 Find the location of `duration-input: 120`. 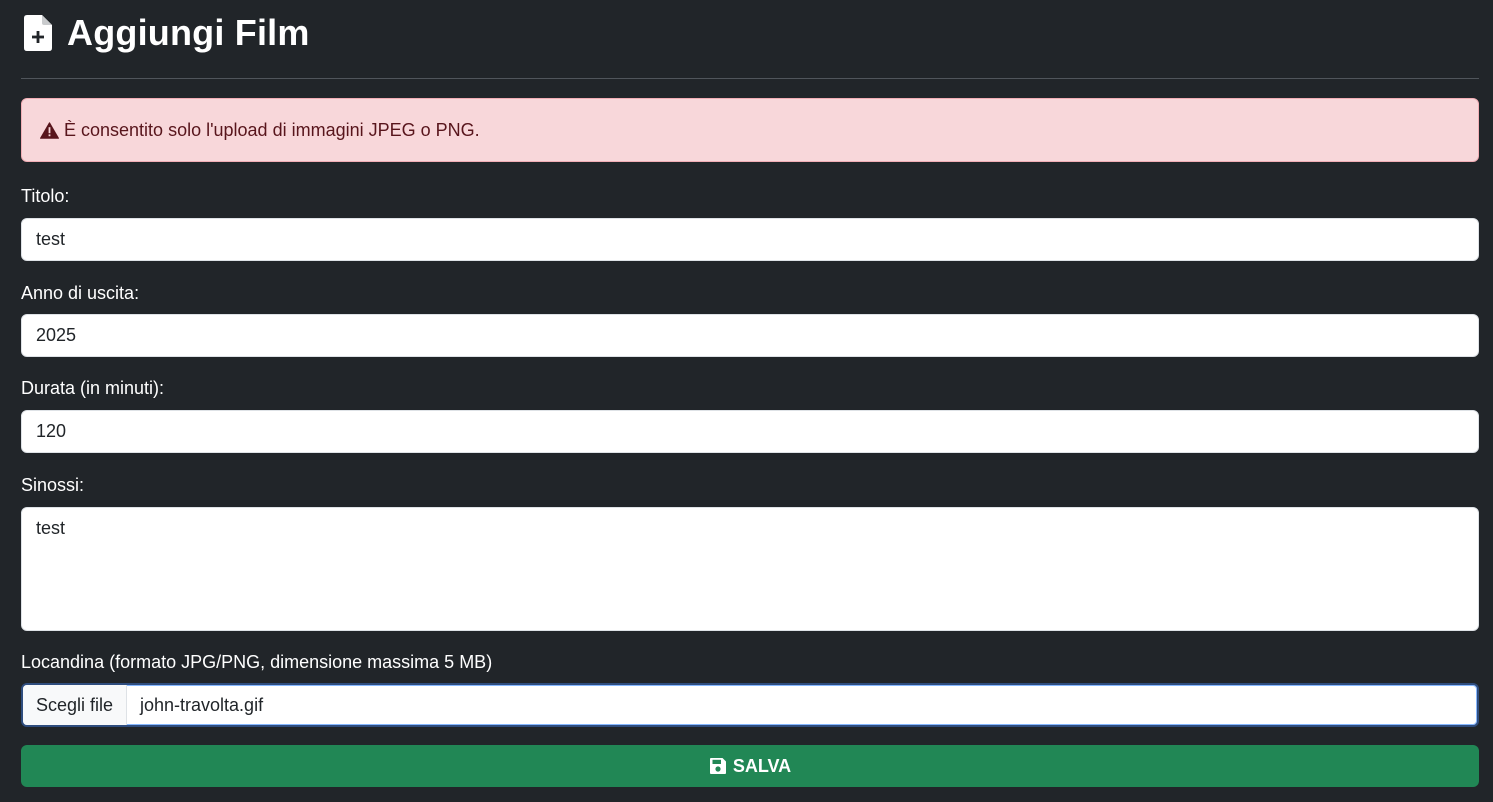

duration-input: 120 is located at coordinates (750, 431).